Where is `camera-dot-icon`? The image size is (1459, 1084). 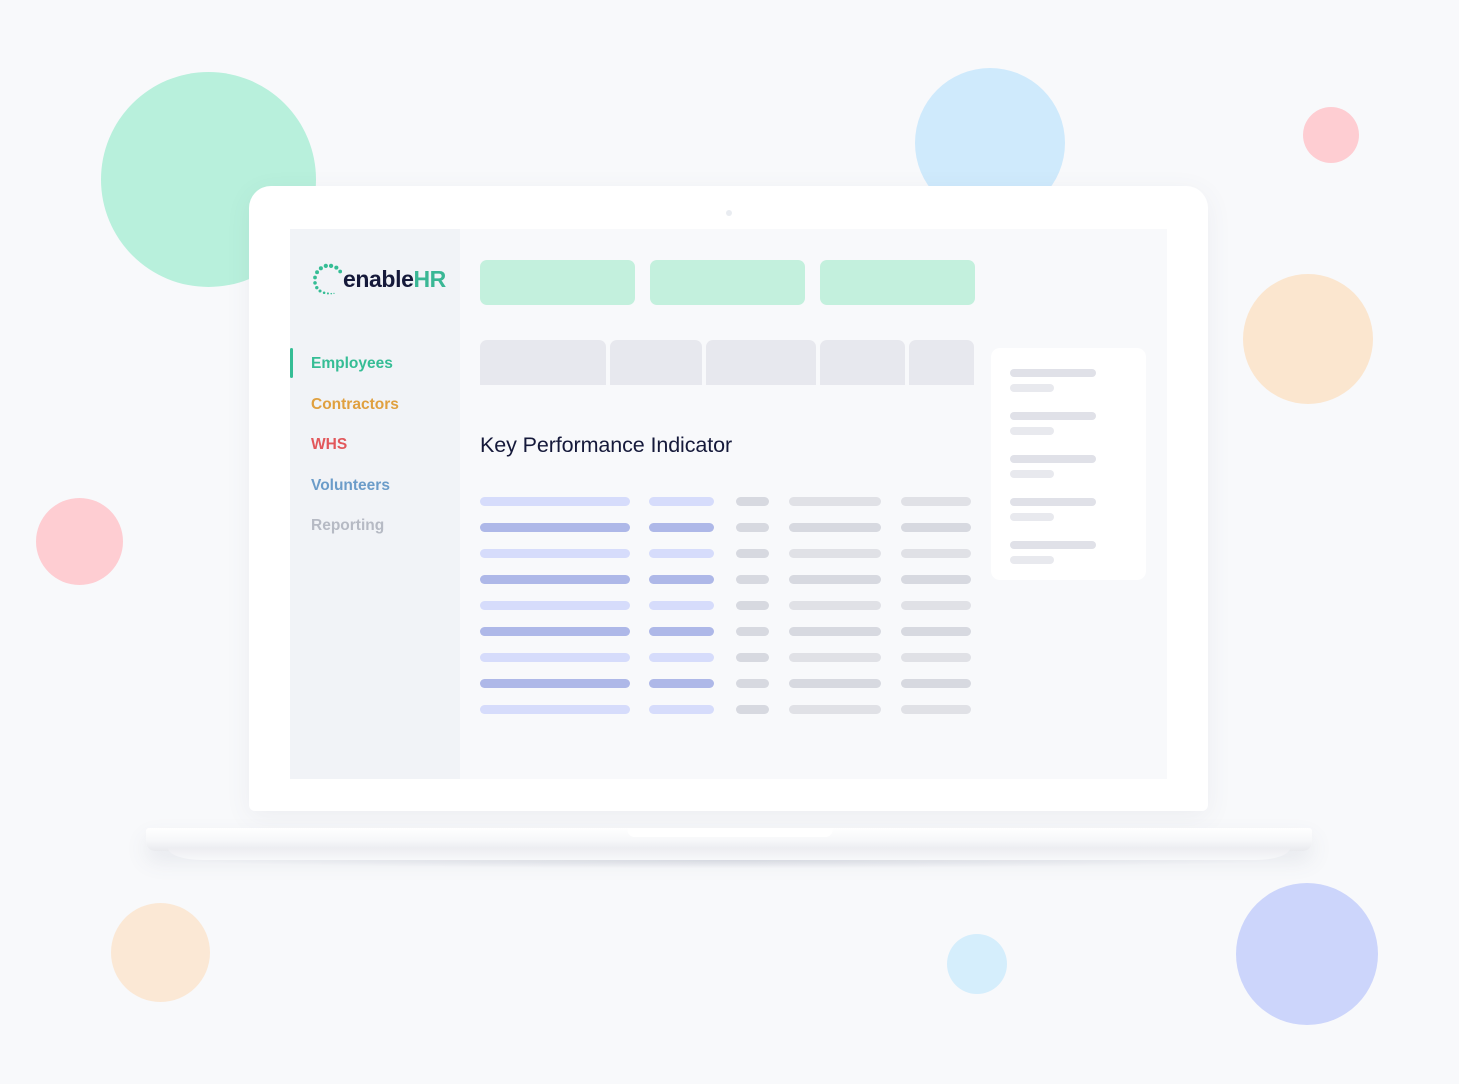
camera-dot-icon is located at coordinates (728, 213).